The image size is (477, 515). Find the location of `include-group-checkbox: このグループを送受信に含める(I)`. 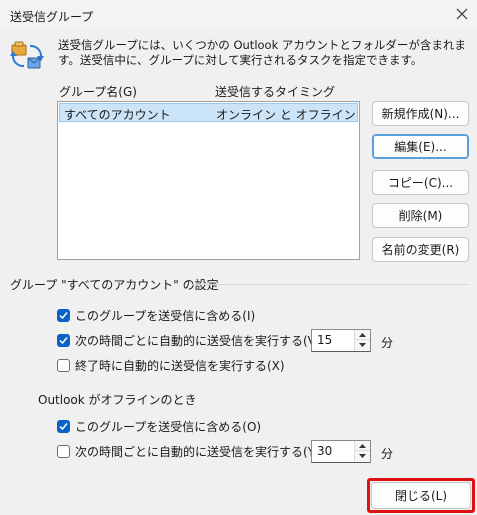

include-group-checkbox: このグループを送受信に含める(I) is located at coordinates (156, 315).